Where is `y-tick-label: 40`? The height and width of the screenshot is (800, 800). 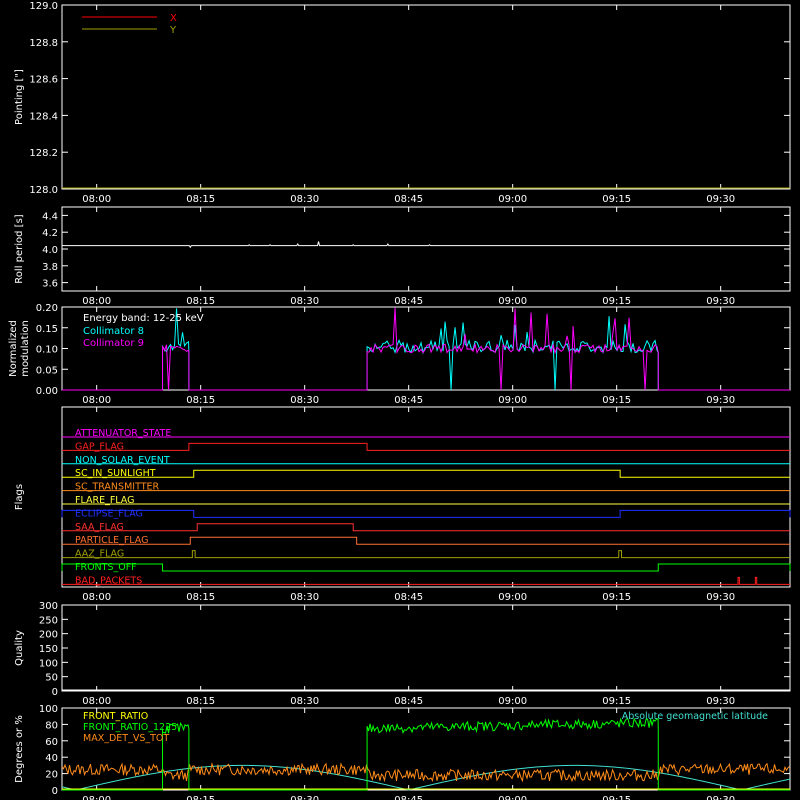
y-tick-label: 40 is located at coordinates (51, 758).